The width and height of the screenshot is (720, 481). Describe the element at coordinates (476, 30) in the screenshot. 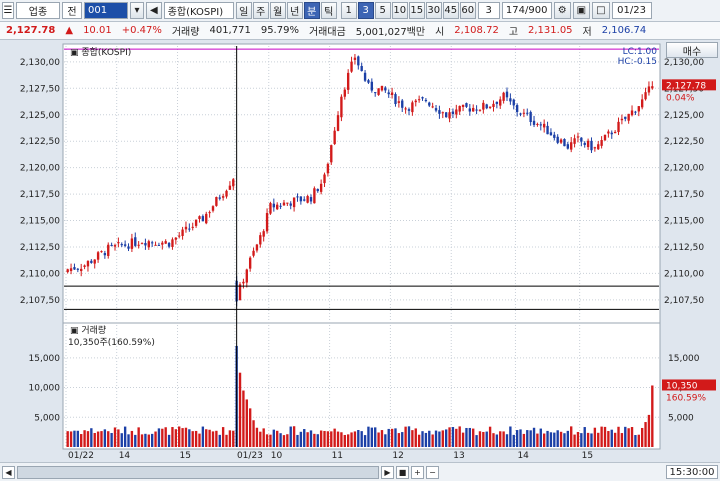

I see `open-value: 2,108.72` at that location.